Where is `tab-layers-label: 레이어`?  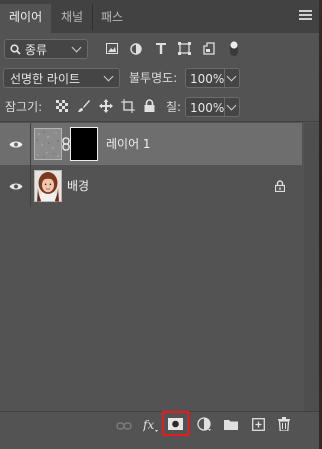
tab-layers-label: 레이어 is located at coordinates (26, 17).